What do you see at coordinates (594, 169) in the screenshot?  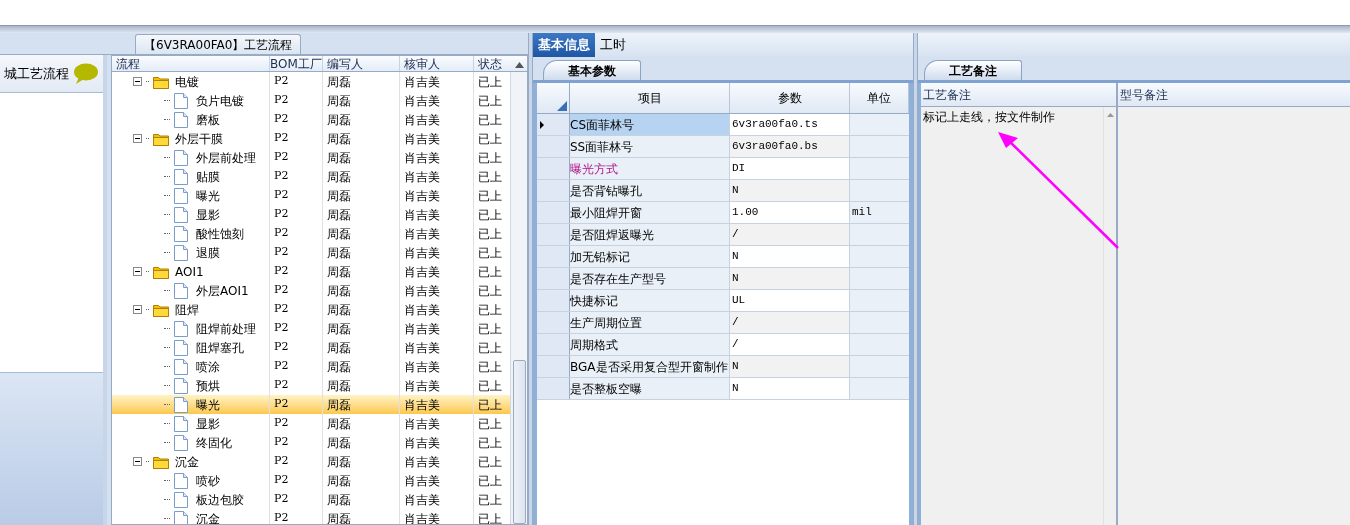 I see `table-cell-text: 曝光方式` at bounding box center [594, 169].